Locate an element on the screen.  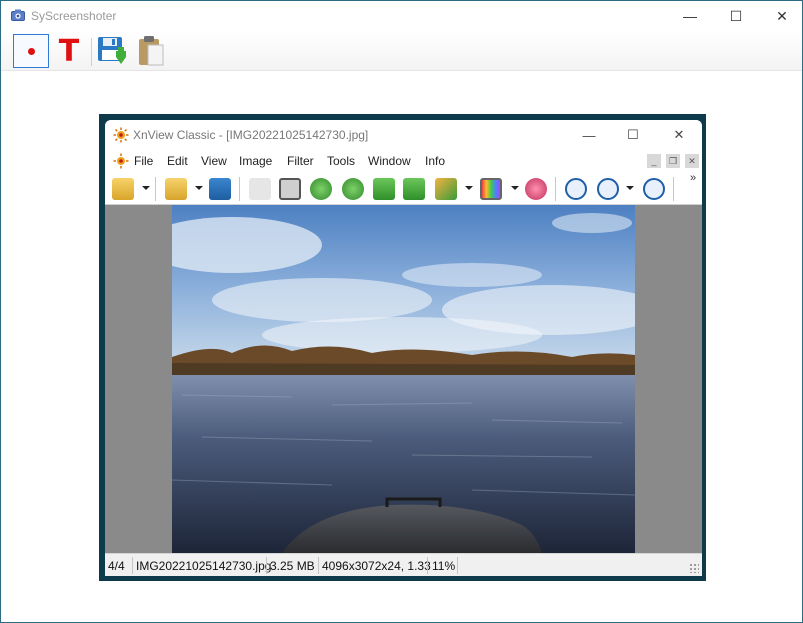
mdi-minimize-button: _ is located at coordinates (654, 161).